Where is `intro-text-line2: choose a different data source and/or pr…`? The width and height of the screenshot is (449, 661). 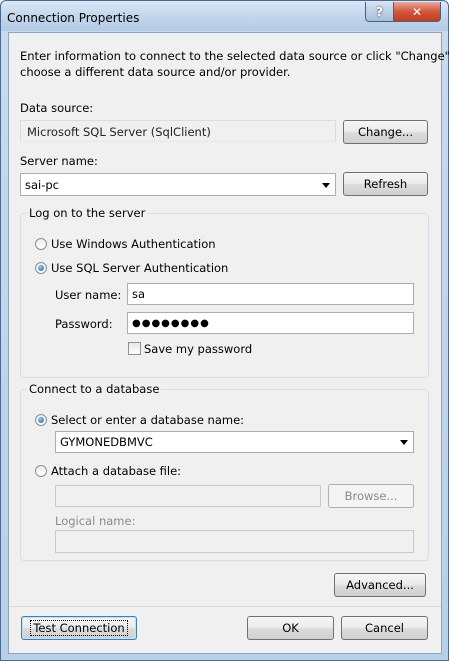
intro-text-line2: choose a different data source and/or pr… is located at coordinates (155, 72).